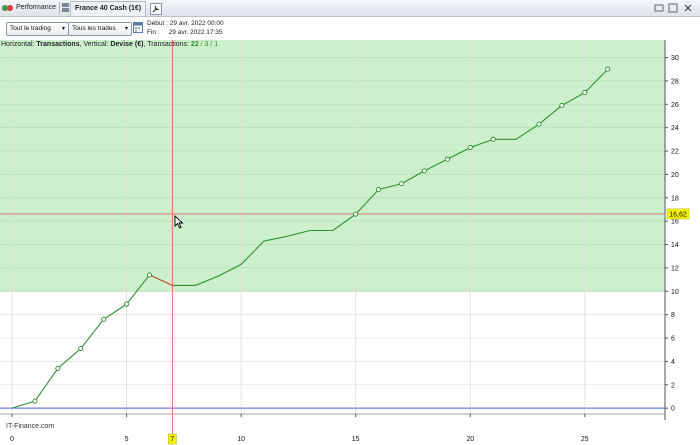  Describe the element at coordinates (66, 8) in the screenshot. I see `instrument-icon` at that location.